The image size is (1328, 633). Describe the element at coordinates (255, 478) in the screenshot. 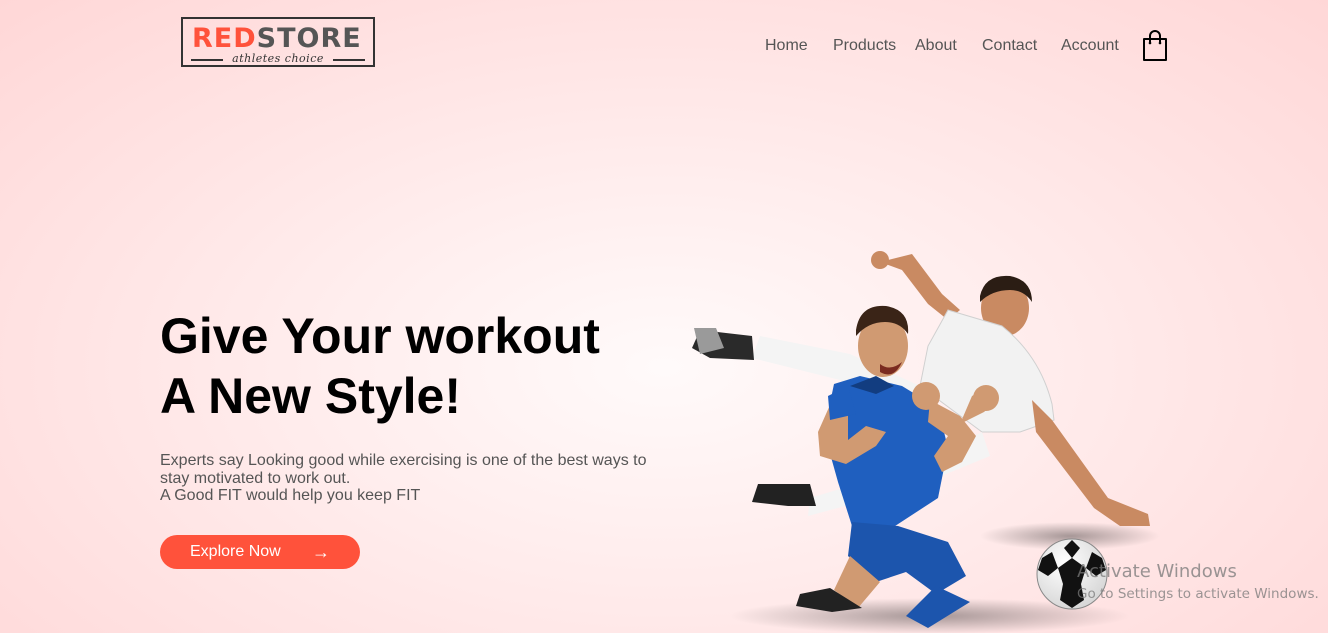

I see `hero-description-line: stay motivated to work out.` at that location.